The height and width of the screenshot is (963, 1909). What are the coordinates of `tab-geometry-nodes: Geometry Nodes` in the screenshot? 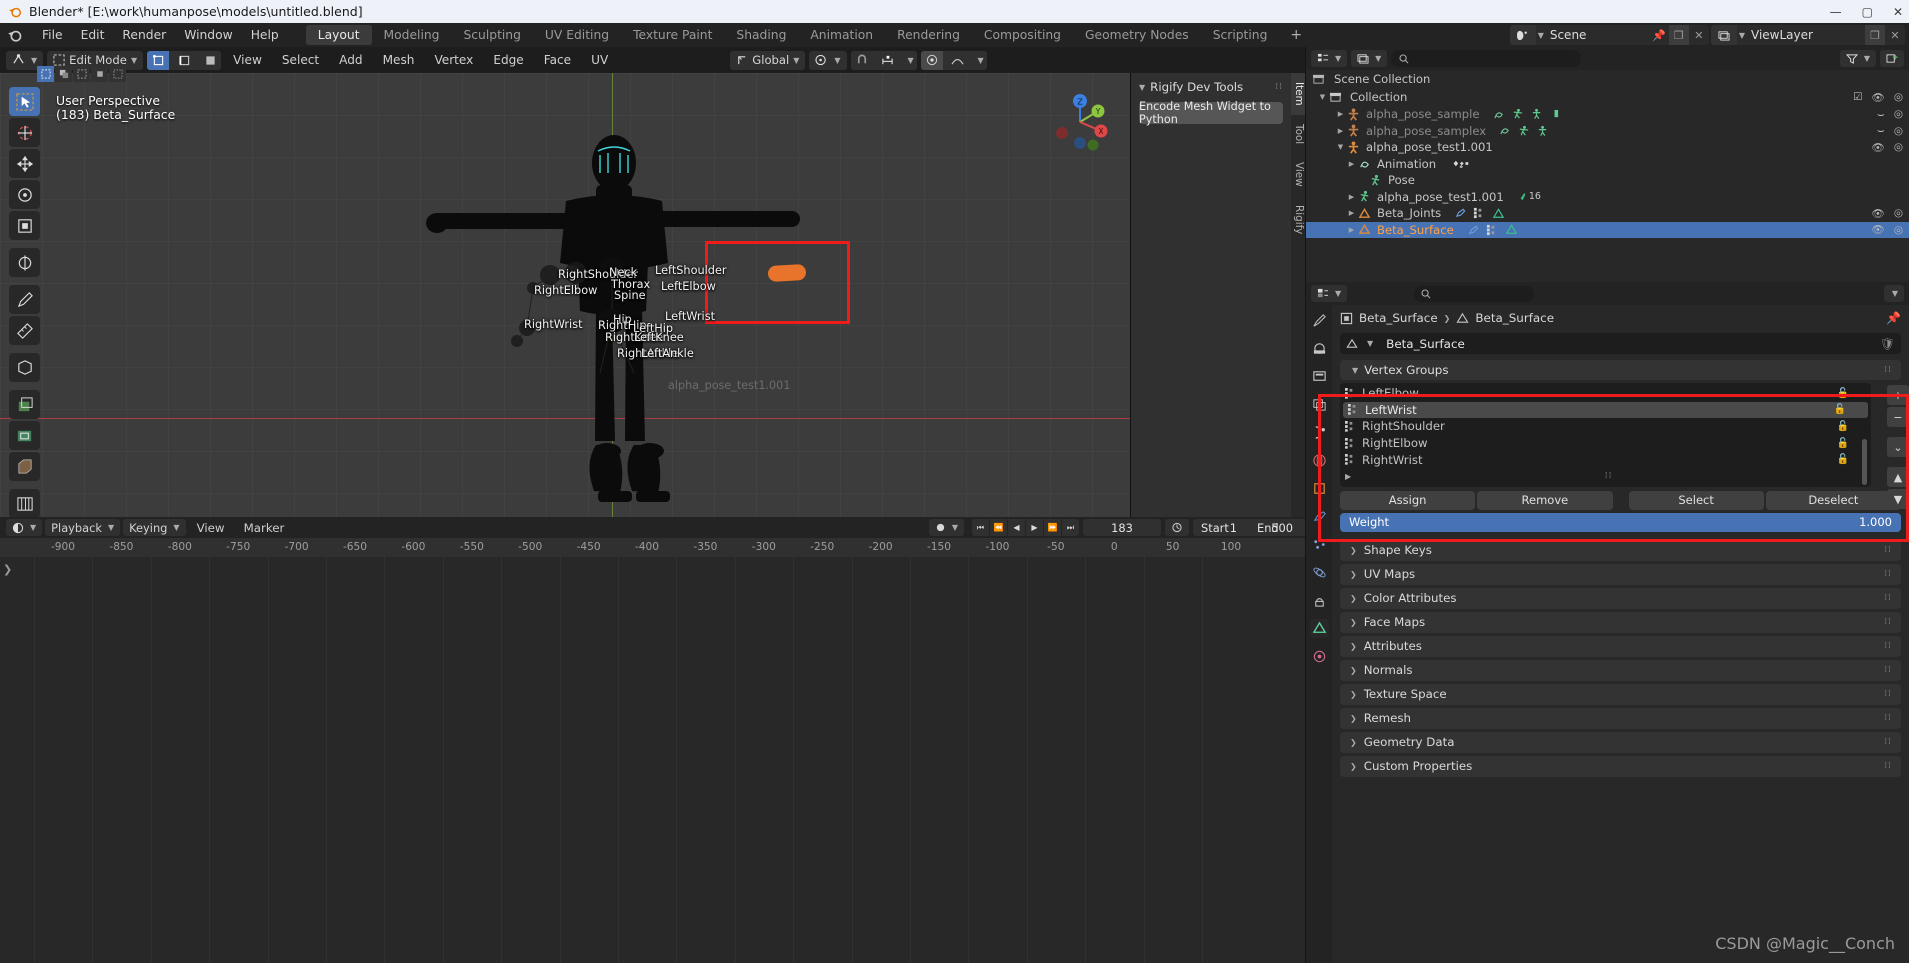 It's located at (1137, 35).